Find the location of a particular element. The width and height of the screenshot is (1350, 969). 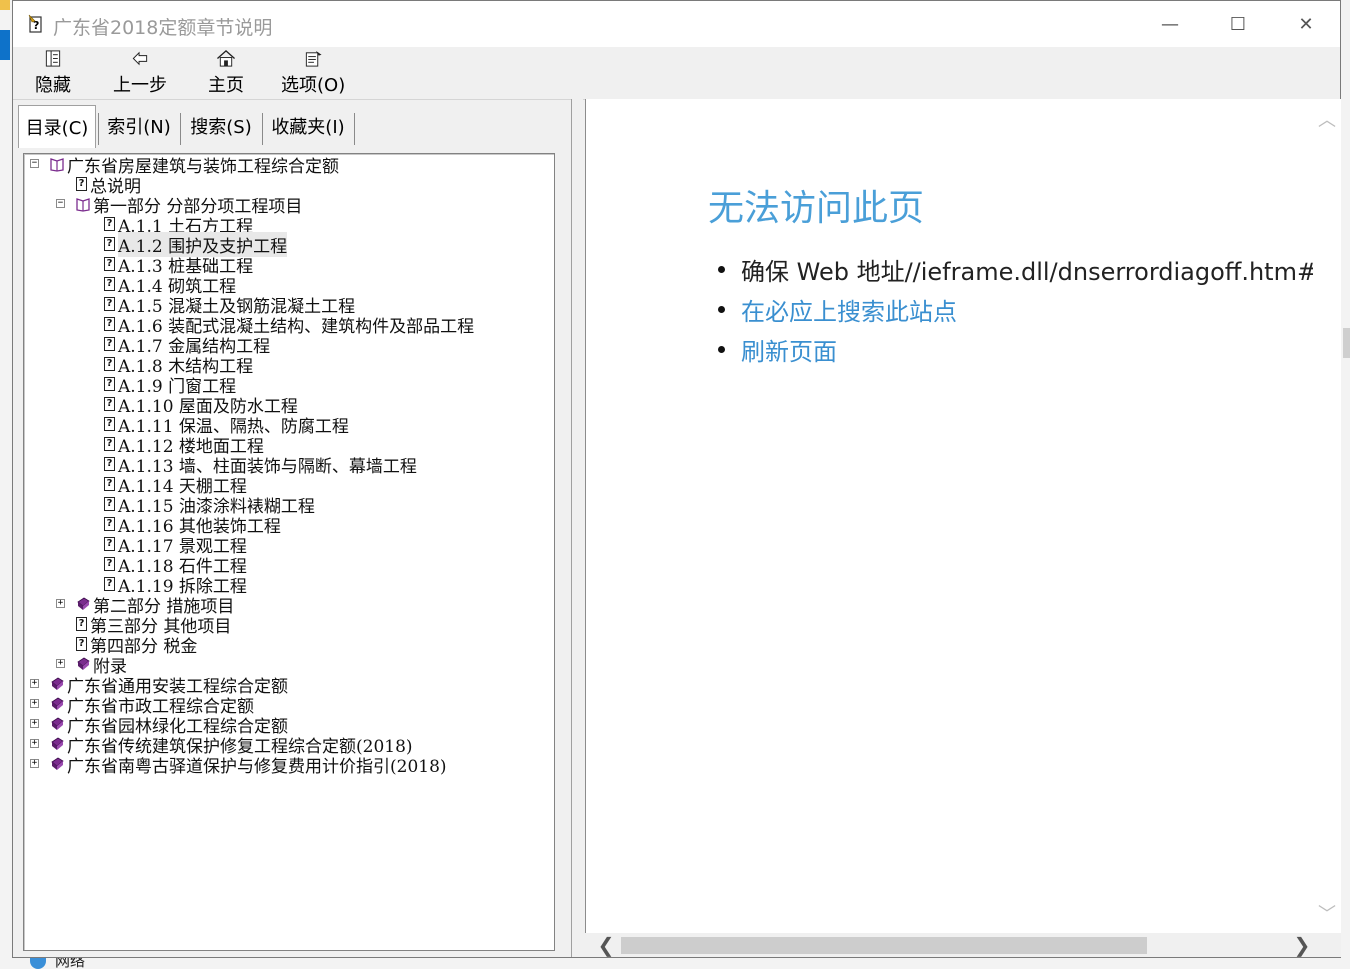

back-button: 上一步 is located at coordinates (140, 73).